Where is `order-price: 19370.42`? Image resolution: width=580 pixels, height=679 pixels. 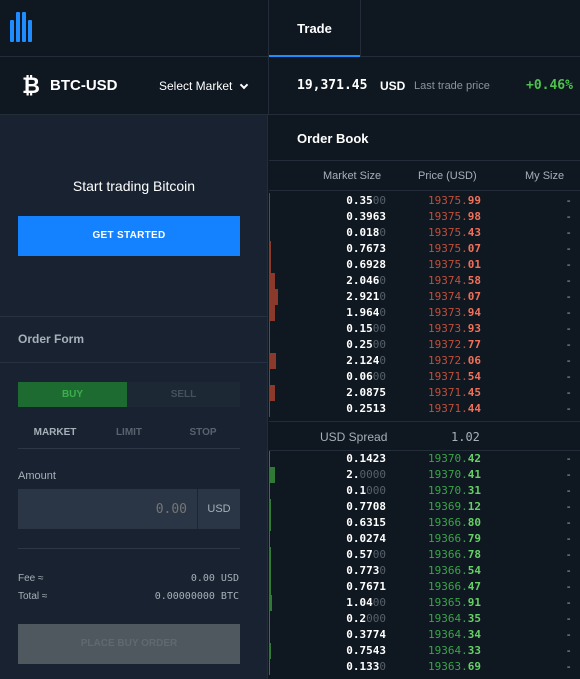 order-price: 19370.42 is located at coordinates (454, 458).